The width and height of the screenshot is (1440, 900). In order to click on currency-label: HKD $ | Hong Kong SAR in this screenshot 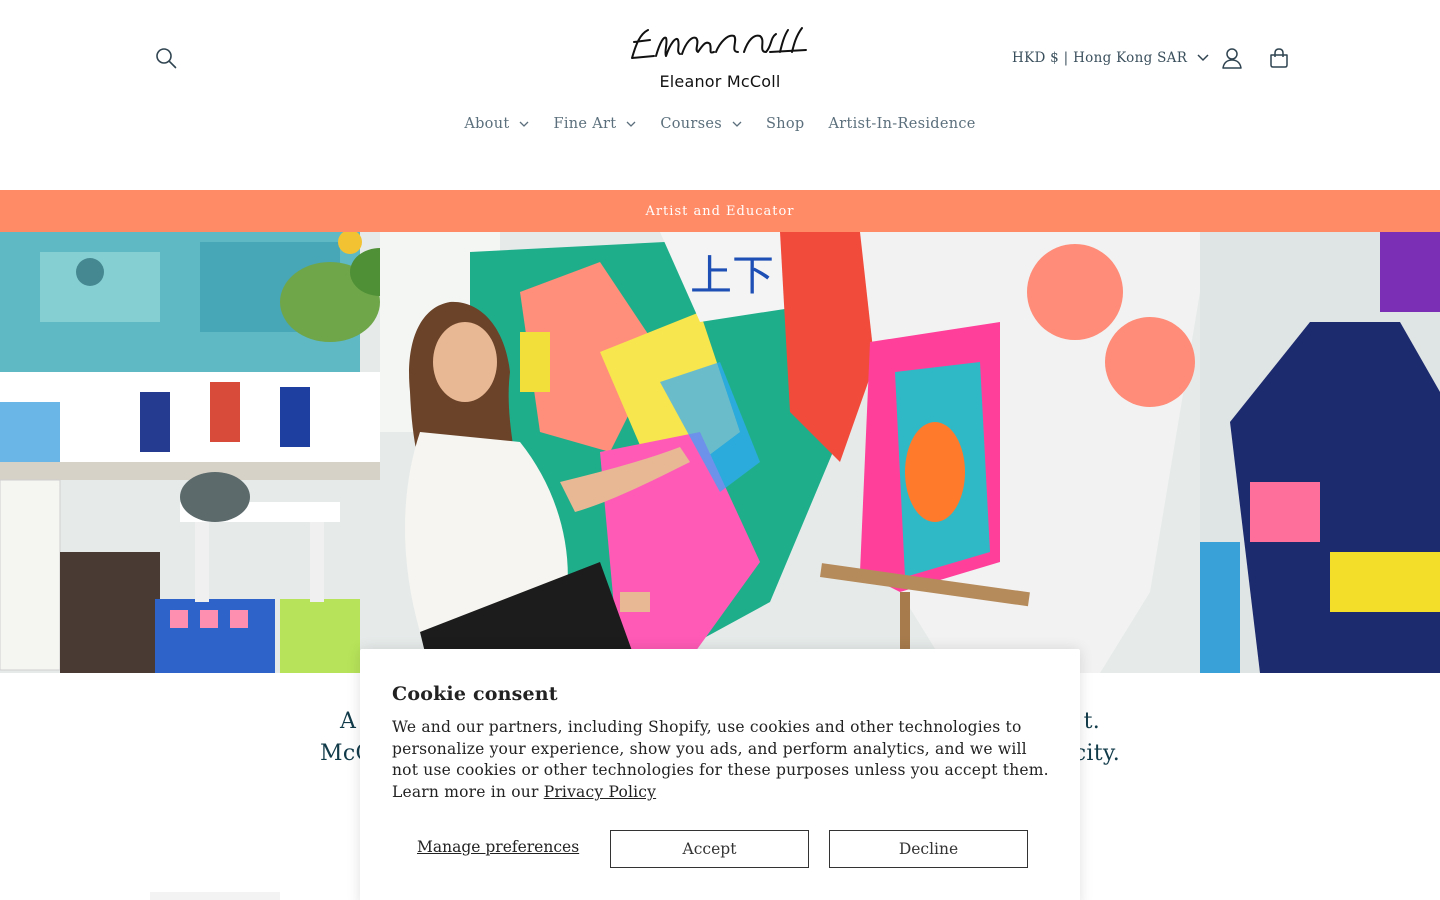, I will do `click(1100, 58)`.